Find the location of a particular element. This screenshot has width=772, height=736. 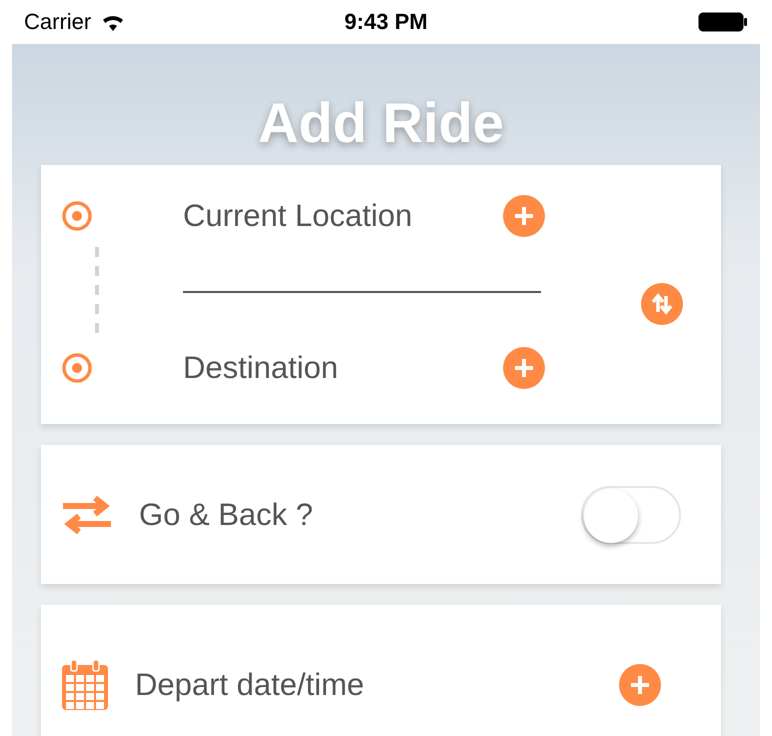

wifi-icon is located at coordinates (113, 22).